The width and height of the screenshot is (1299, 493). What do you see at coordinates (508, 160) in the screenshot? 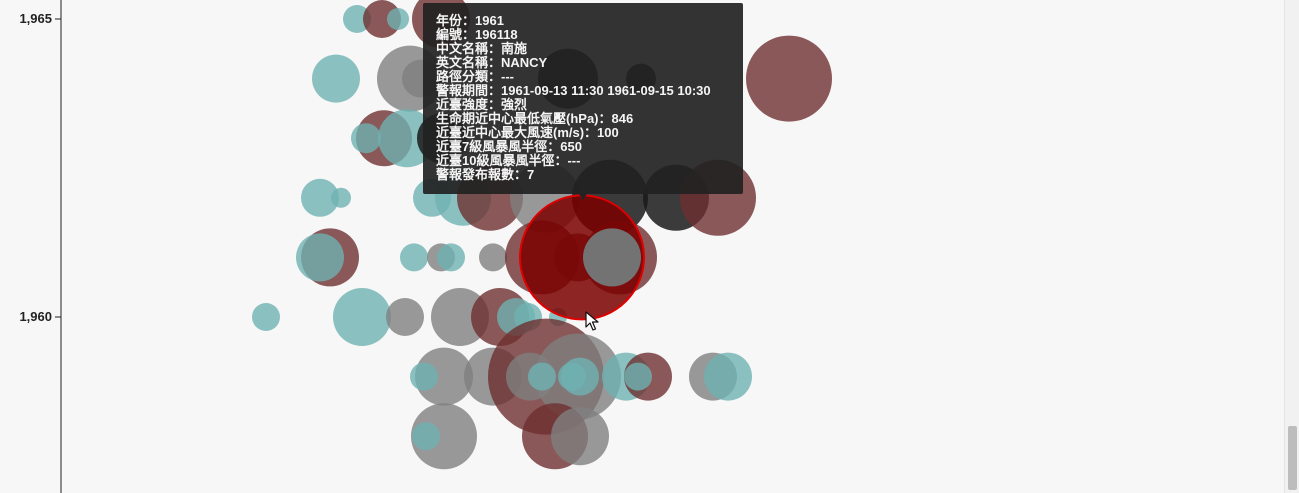
I see `tooltip-radius-10: 近臺10級風暴風半徑：---` at bounding box center [508, 160].